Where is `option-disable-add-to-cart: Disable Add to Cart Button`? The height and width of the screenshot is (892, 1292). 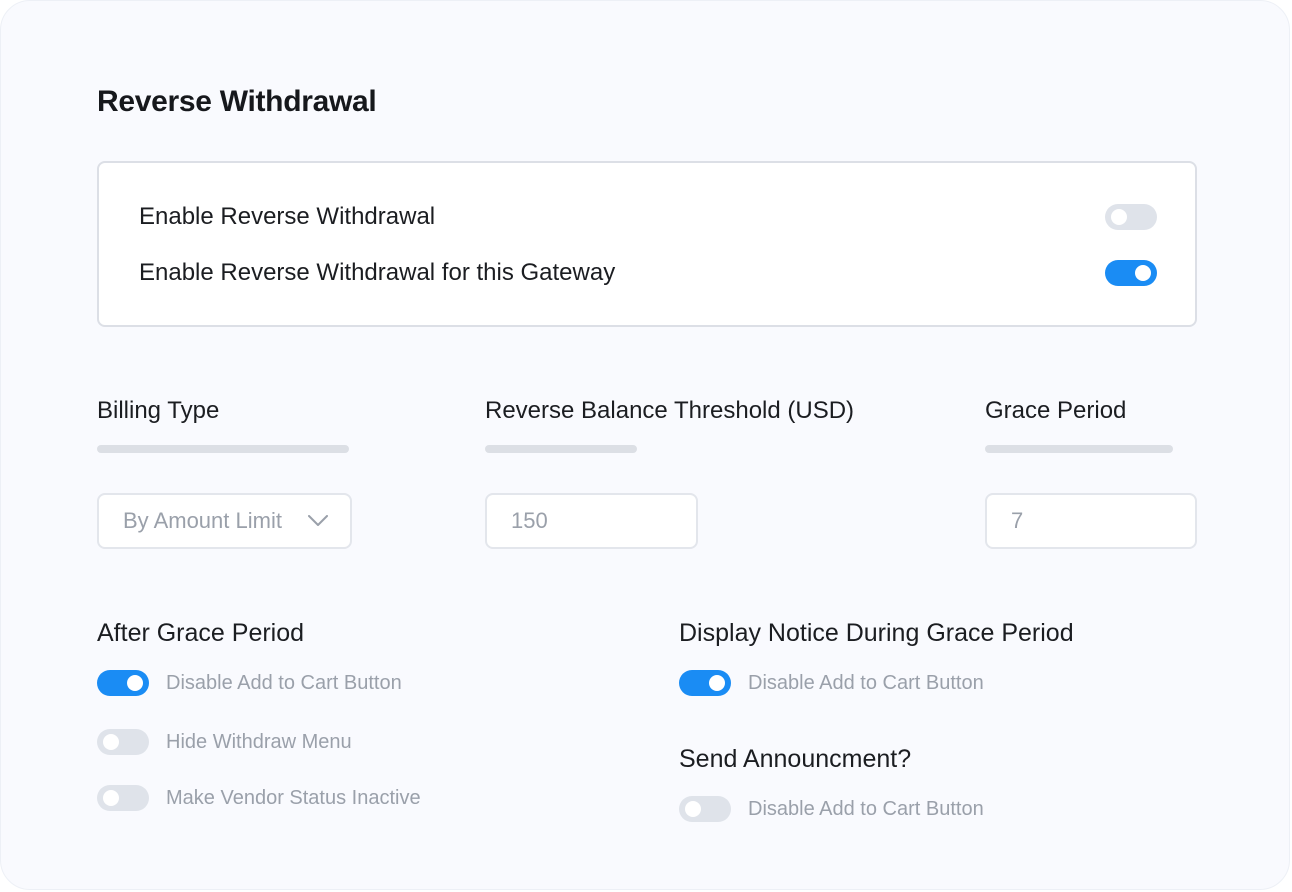 option-disable-add-to-cart: Disable Add to Cart Button is located at coordinates (249, 683).